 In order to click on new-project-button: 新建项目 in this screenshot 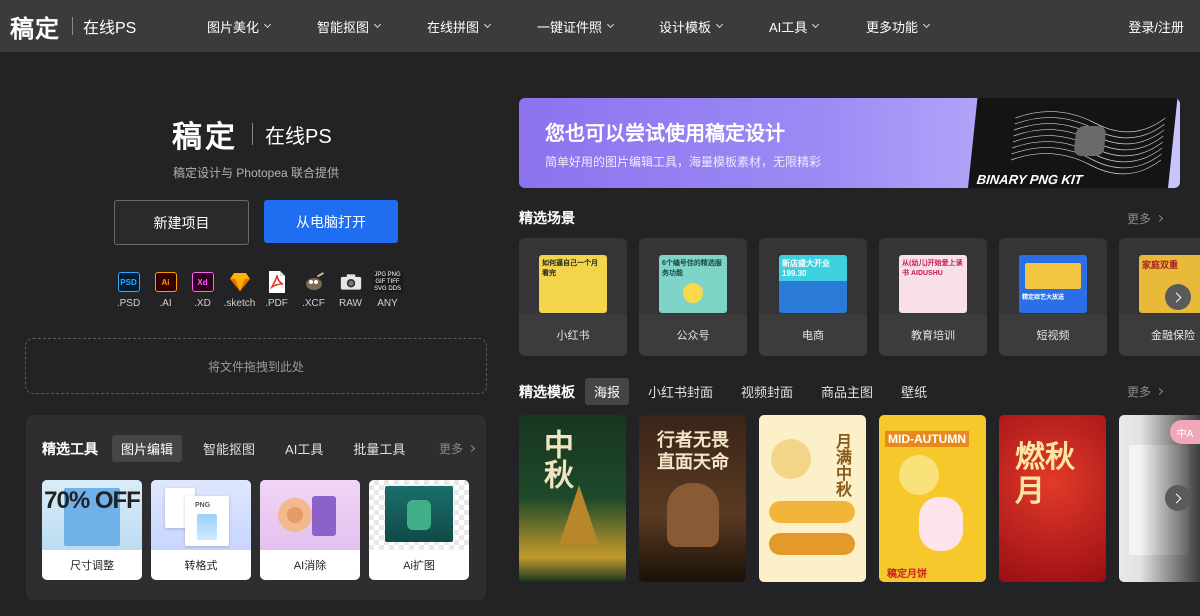, I will do `click(181, 222)`.